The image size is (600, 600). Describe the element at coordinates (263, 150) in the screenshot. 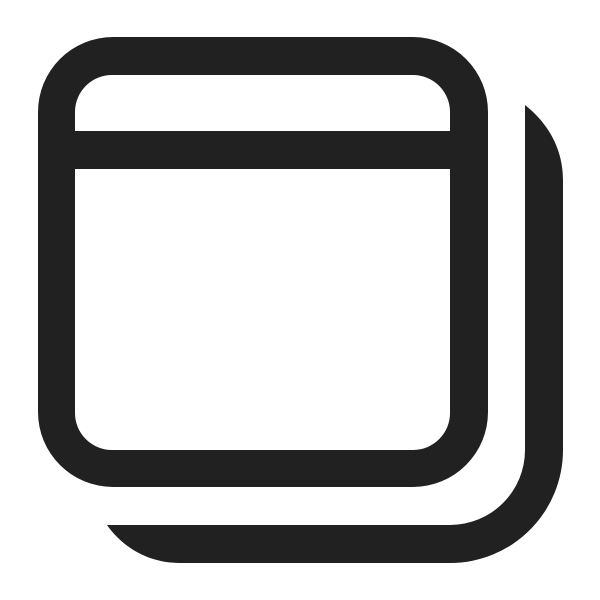

I see `title-bar-divider` at that location.